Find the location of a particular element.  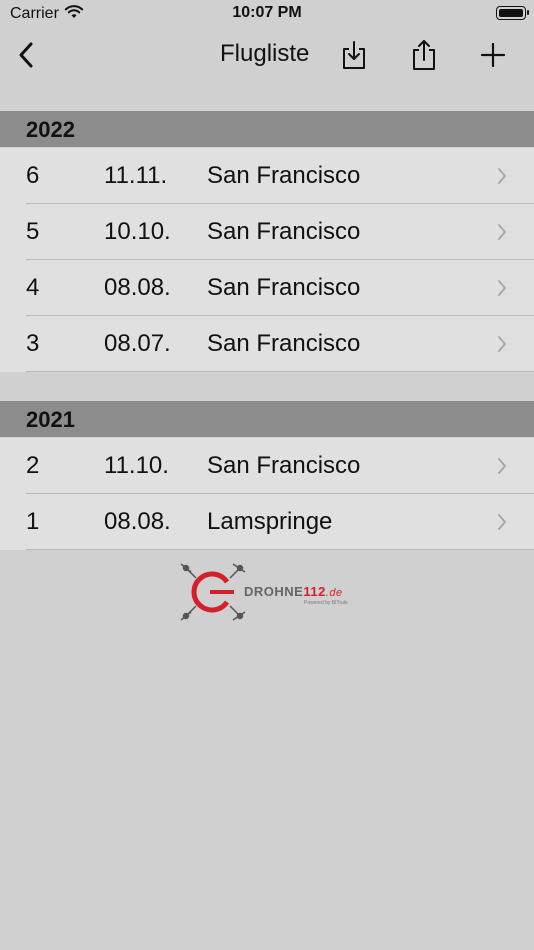

flight-number: 4 is located at coordinates (33, 287).